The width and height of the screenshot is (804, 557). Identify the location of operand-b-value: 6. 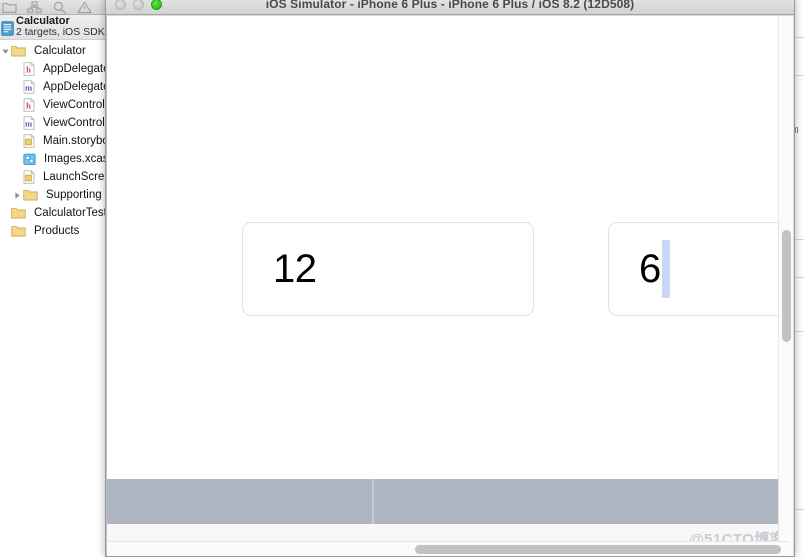
(650, 268).